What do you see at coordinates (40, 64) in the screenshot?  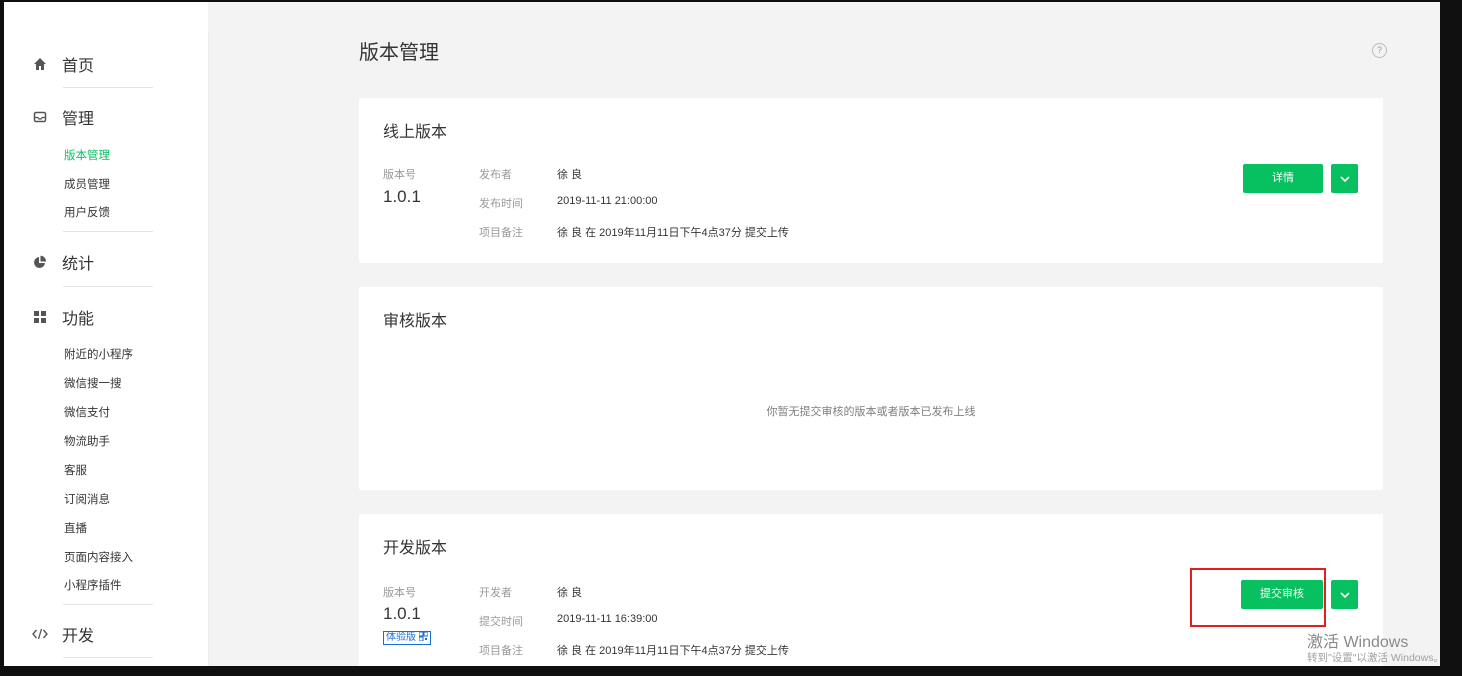 I see `home-icon` at bounding box center [40, 64].